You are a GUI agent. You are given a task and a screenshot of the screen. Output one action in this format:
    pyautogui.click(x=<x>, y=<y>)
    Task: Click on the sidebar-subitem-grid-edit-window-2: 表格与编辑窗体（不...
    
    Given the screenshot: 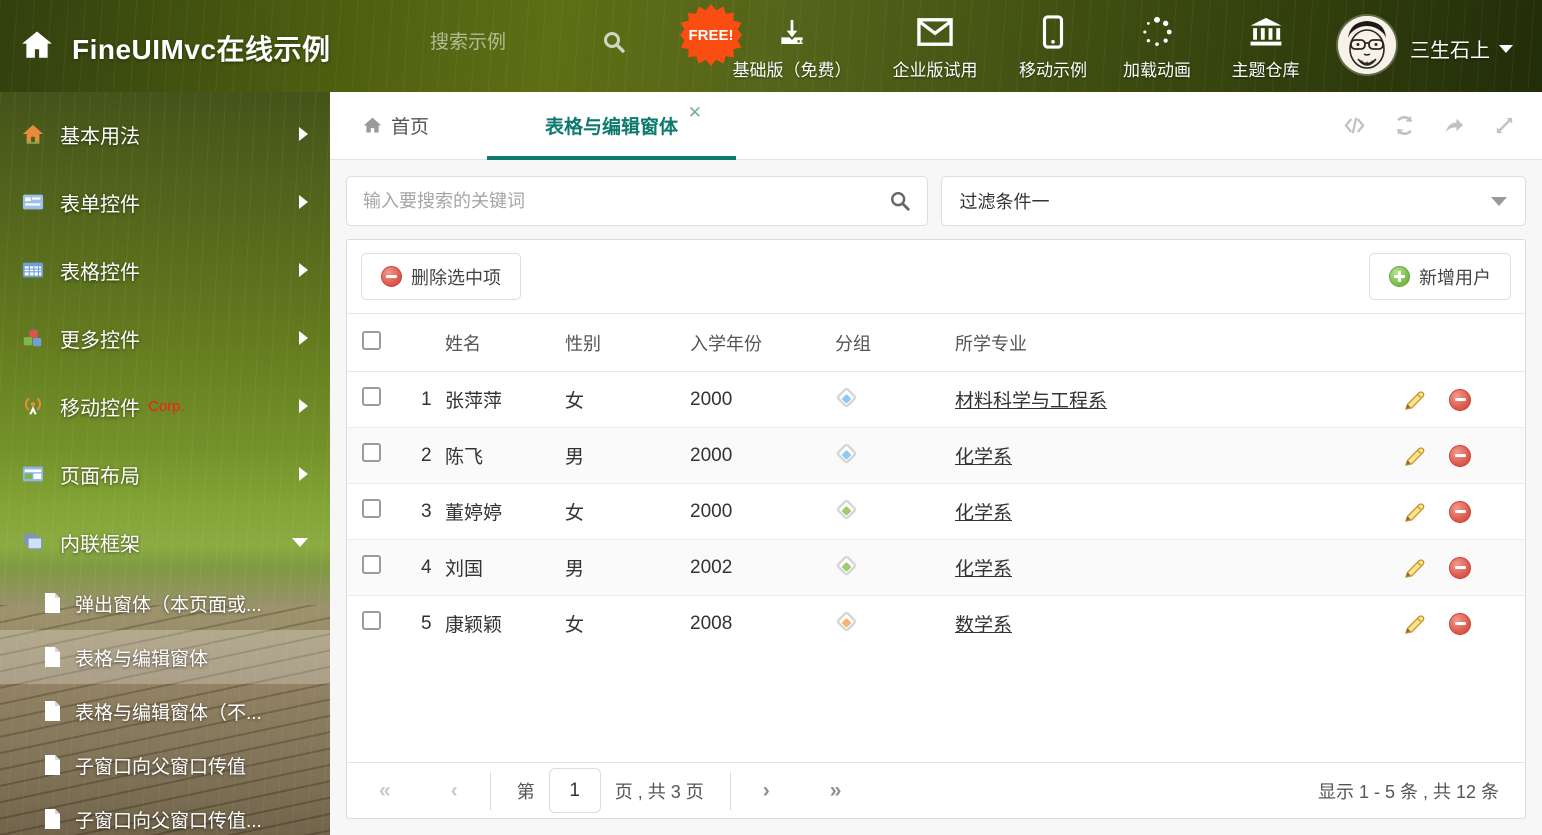 What is the action you would take?
    pyautogui.click(x=165, y=711)
    